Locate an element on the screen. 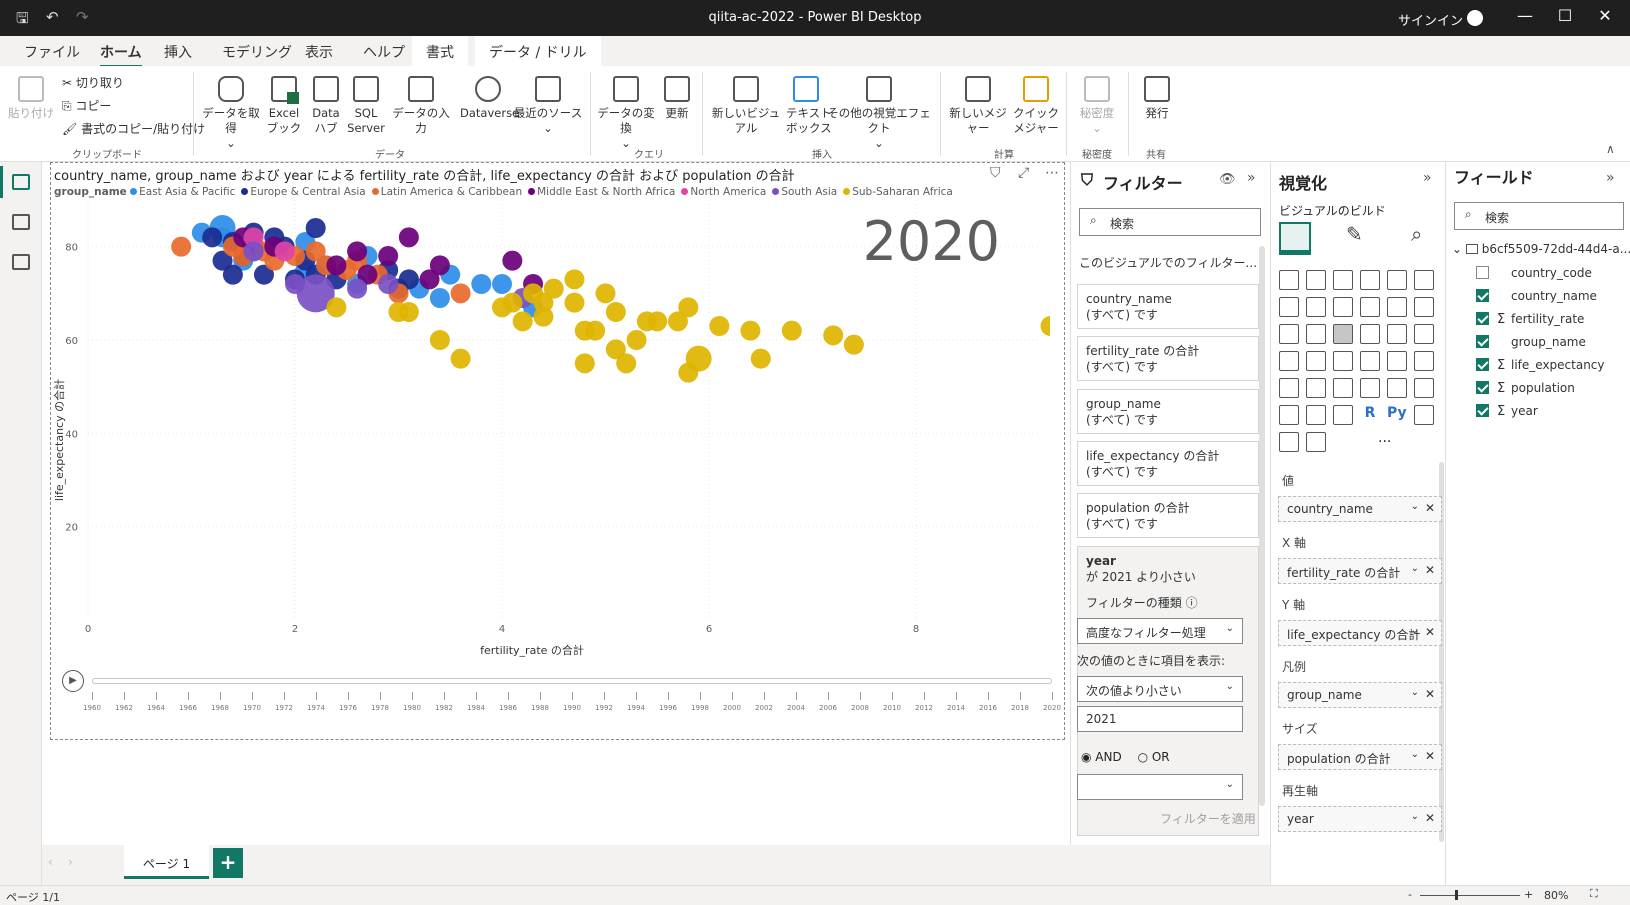  signin-button: サインイン is located at coordinates (1430, 19).